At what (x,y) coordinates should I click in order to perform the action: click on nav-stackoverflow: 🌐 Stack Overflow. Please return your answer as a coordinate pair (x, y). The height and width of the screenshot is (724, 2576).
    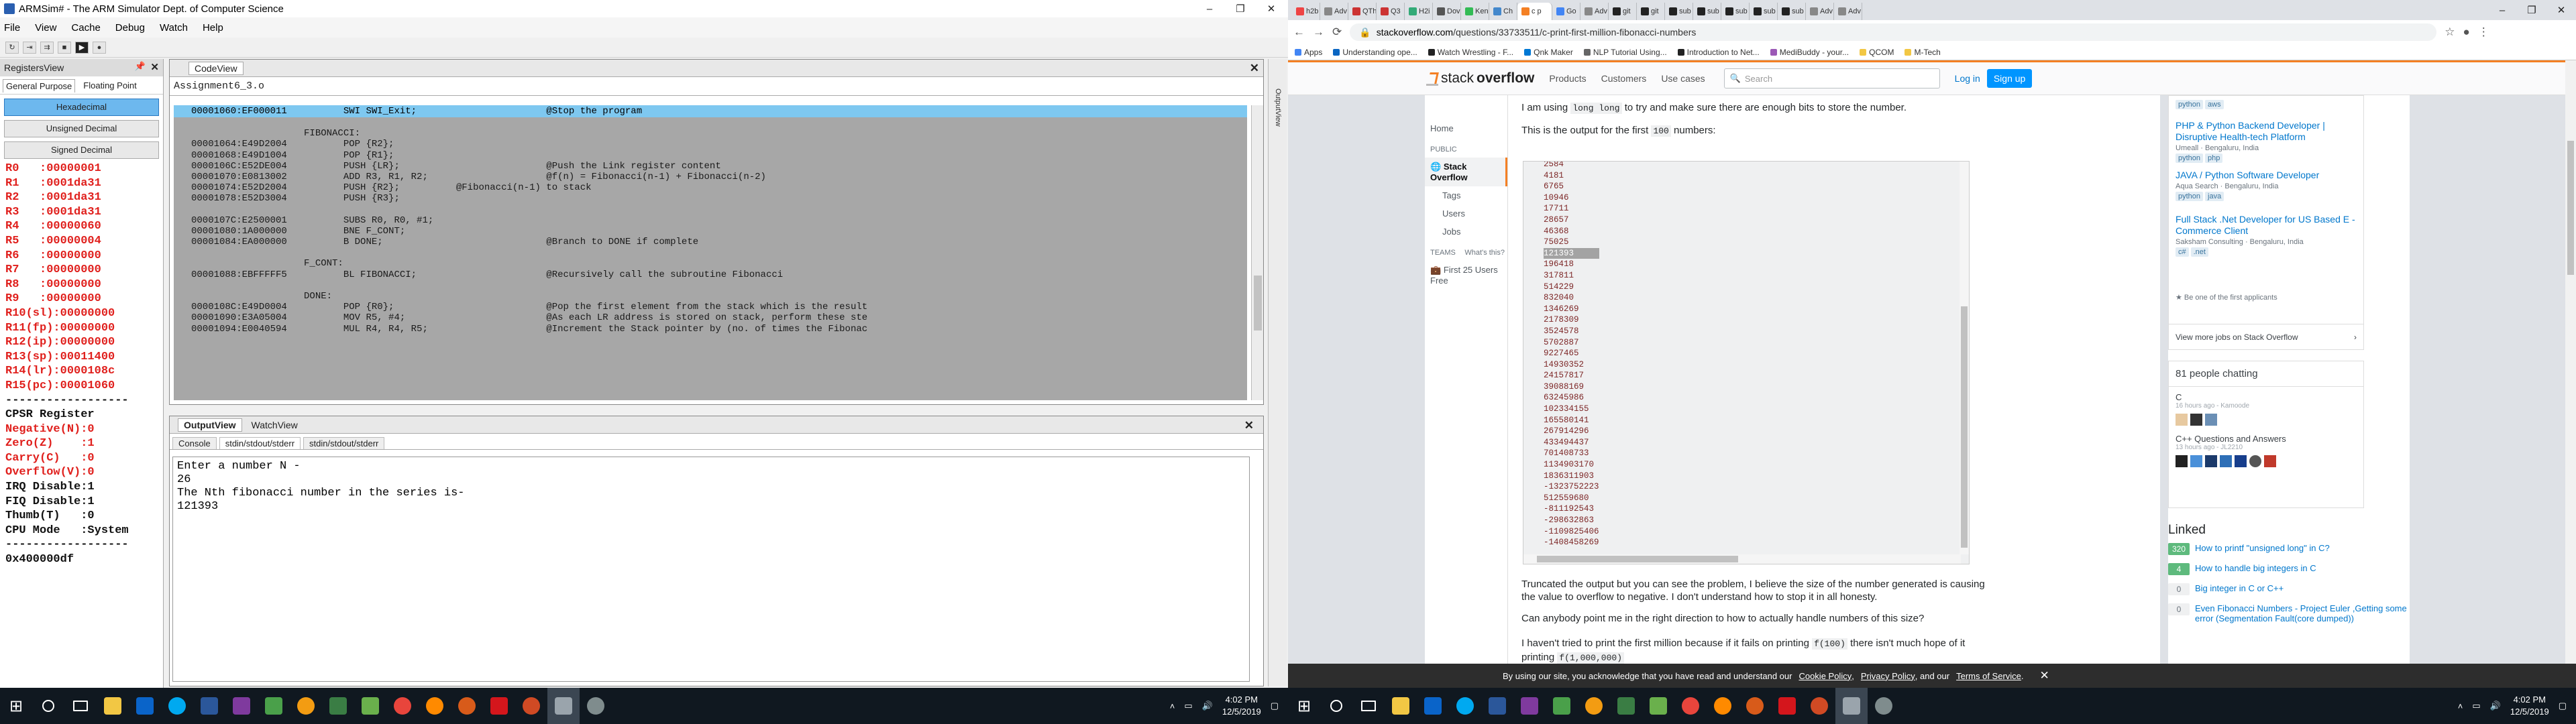
    Looking at the image, I should click on (1466, 172).